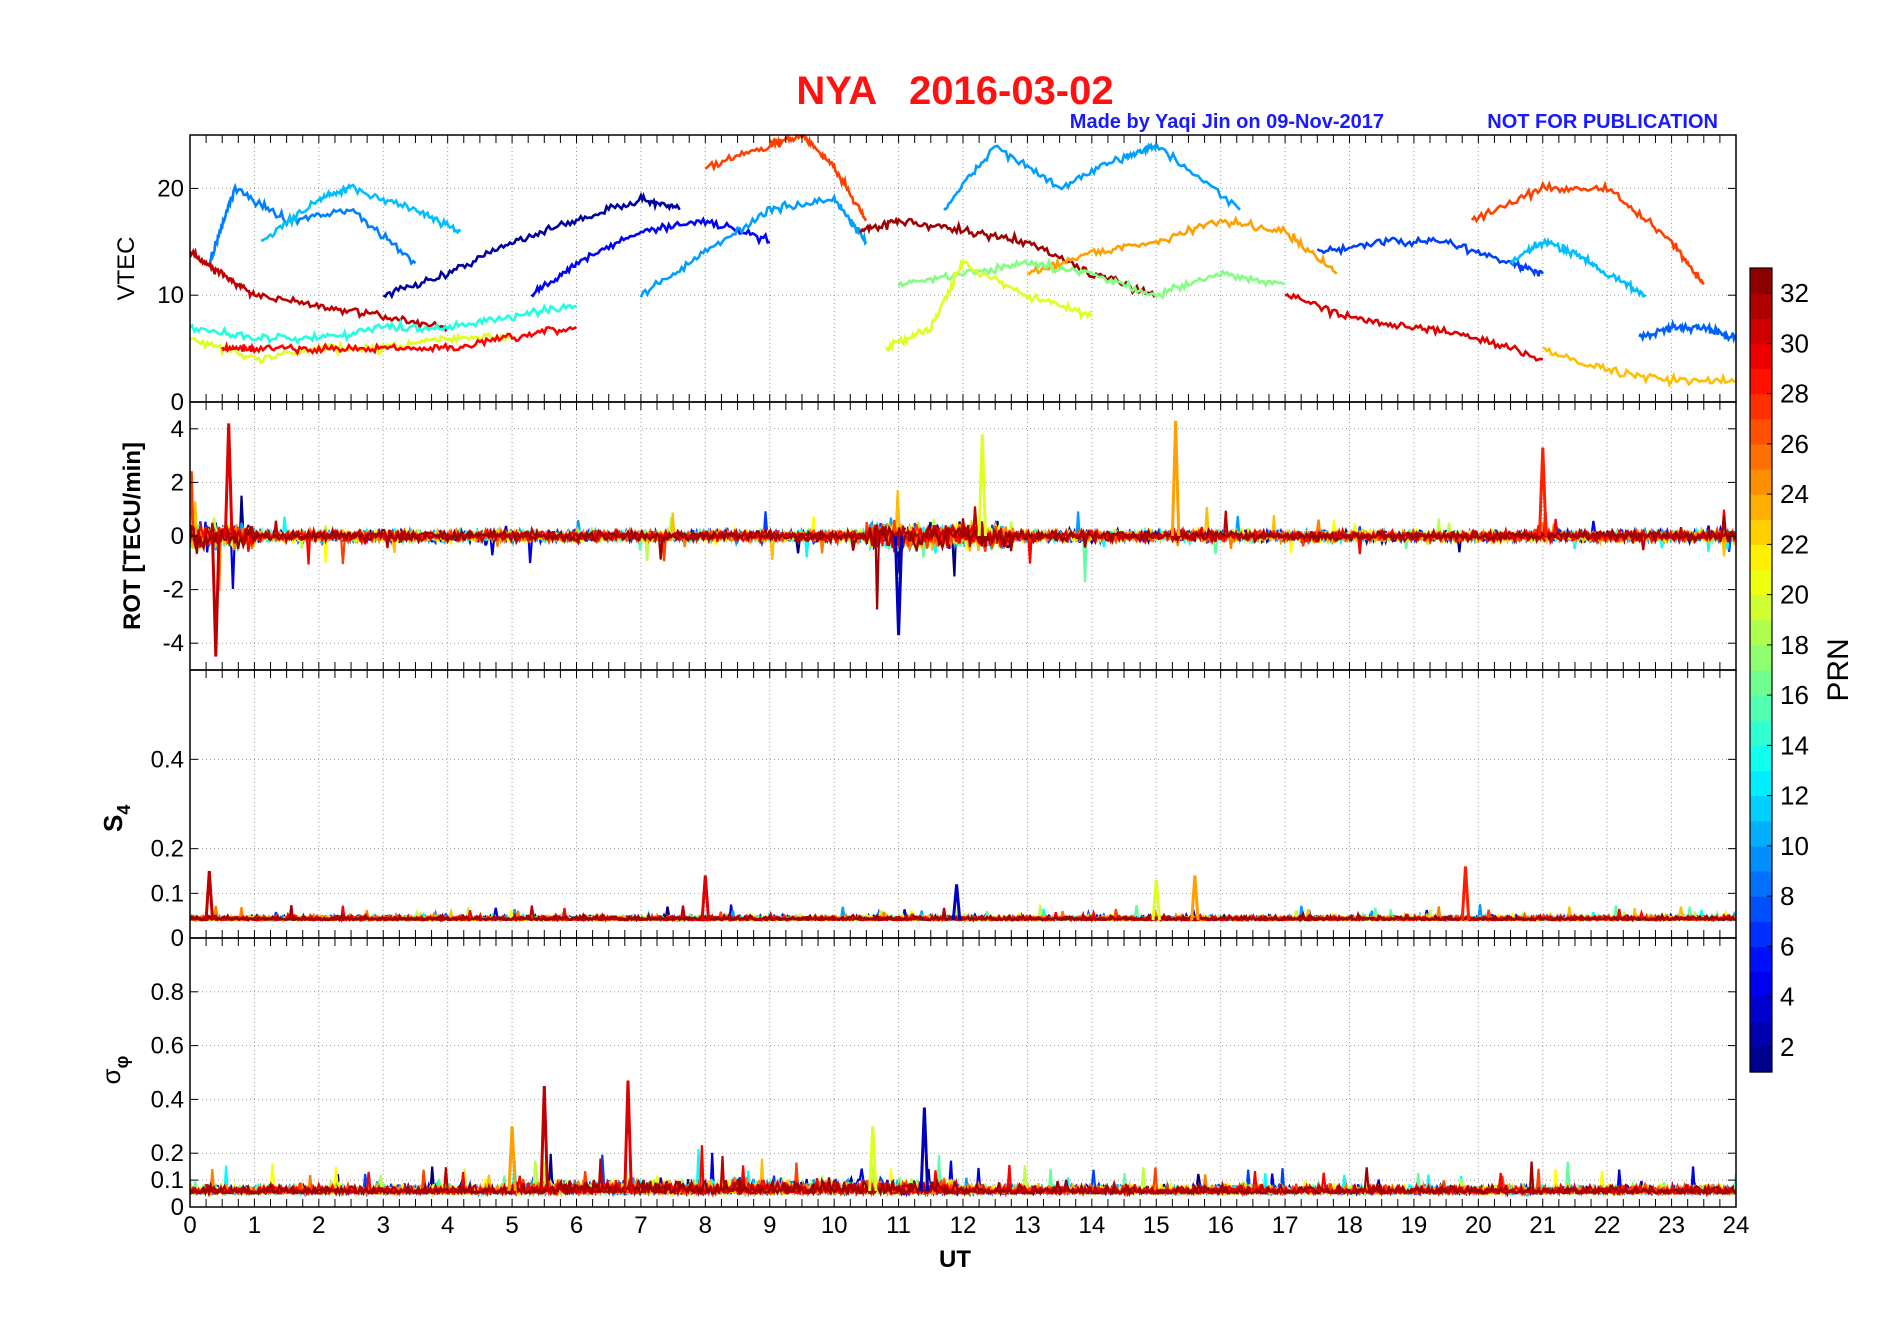  What do you see at coordinates (1091, 1225) in the screenshot?
I see `x-tick-label: 14` at bounding box center [1091, 1225].